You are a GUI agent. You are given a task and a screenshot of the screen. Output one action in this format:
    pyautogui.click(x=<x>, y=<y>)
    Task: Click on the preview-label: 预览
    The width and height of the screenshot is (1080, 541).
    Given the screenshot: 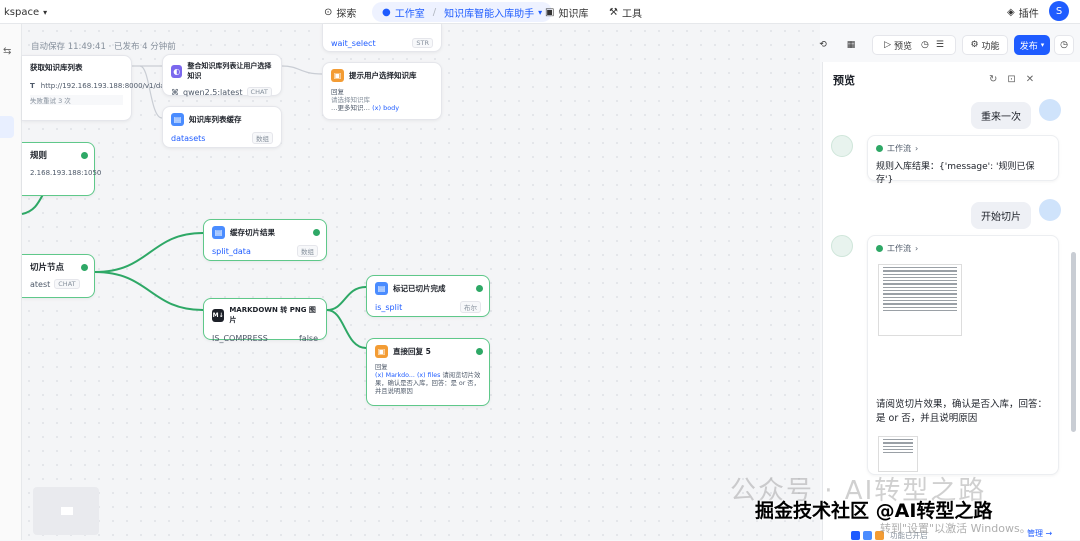 What is the action you would take?
    pyautogui.click(x=903, y=45)
    